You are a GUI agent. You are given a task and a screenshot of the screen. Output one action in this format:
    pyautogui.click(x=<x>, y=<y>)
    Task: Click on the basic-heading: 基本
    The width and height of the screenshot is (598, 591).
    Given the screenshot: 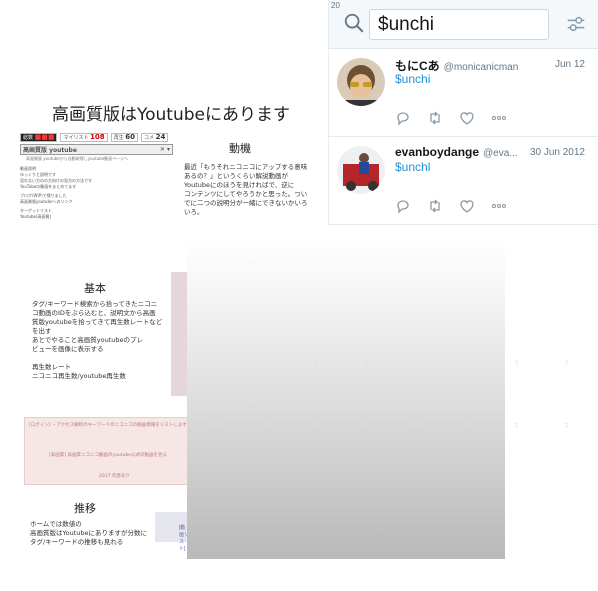 What is the action you would take?
    pyautogui.click(x=95, y=288)
    